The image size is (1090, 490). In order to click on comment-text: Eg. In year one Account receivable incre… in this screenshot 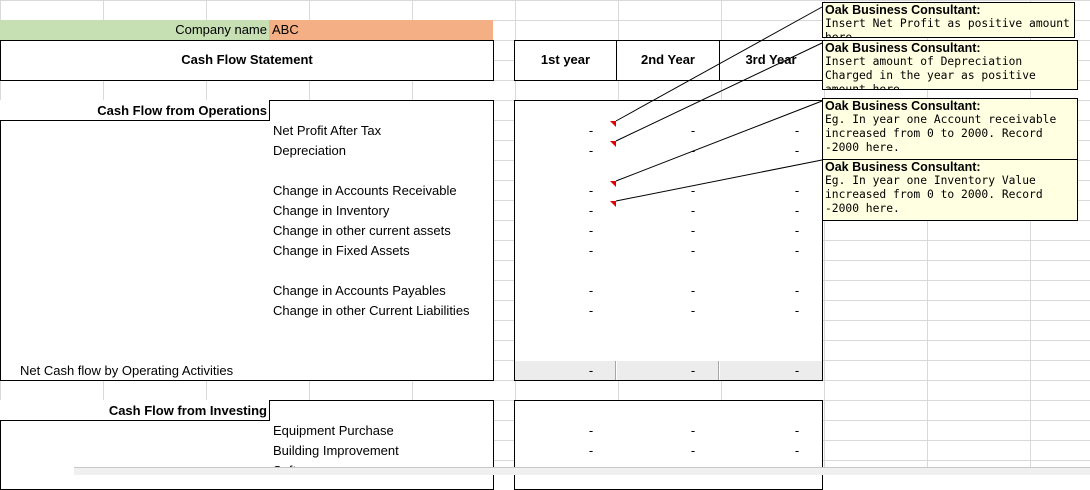, I will do `click(941, 133)`.